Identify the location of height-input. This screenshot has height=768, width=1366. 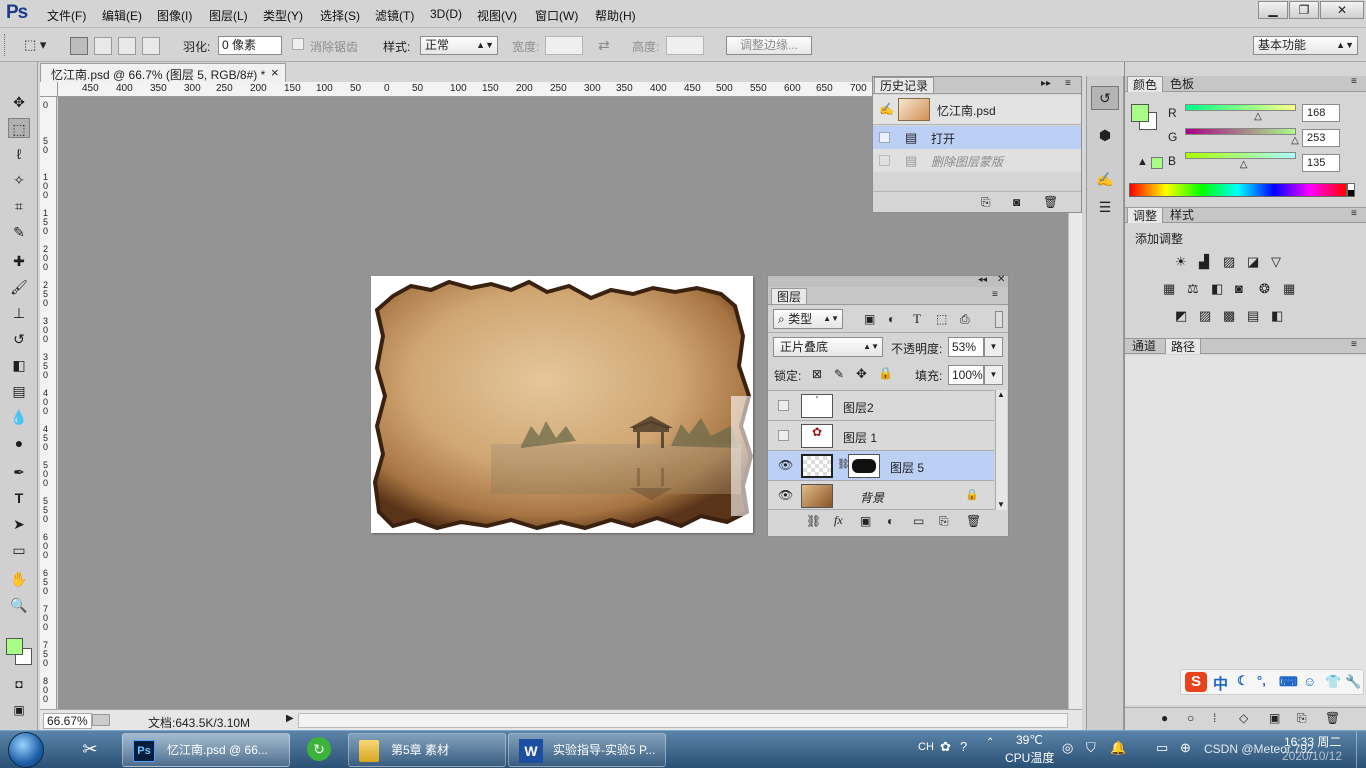
(685, 45).